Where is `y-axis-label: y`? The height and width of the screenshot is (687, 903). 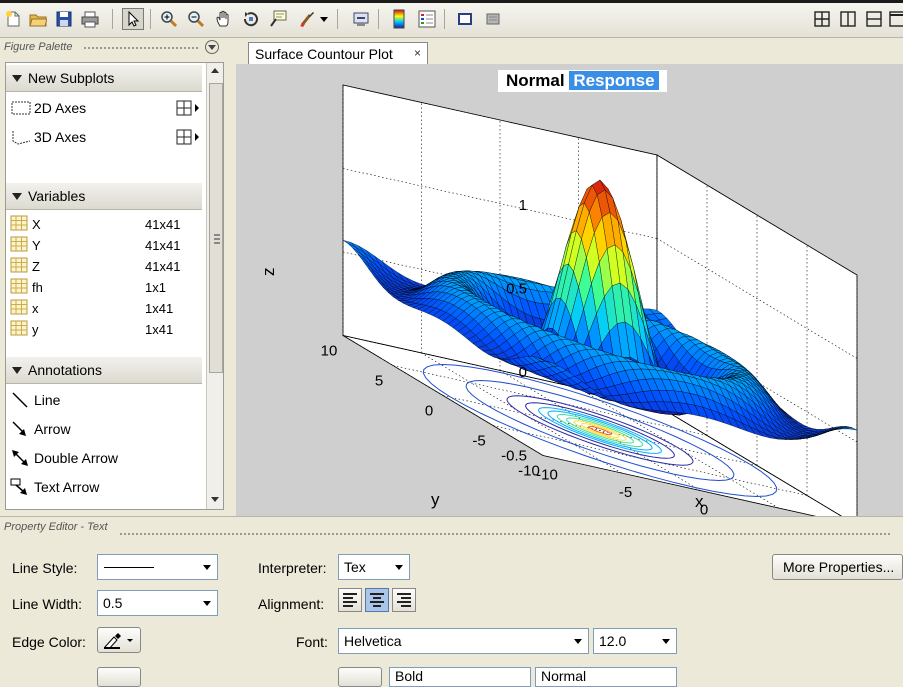 y-axis-label: y is located at coordinates (435, 499).